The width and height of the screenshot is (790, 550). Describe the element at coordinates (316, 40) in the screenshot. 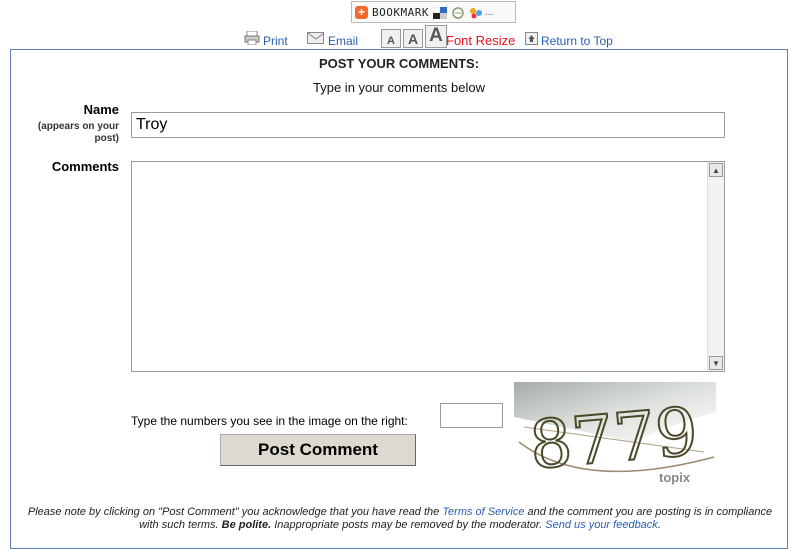

I see `envelope-icon` at that location.